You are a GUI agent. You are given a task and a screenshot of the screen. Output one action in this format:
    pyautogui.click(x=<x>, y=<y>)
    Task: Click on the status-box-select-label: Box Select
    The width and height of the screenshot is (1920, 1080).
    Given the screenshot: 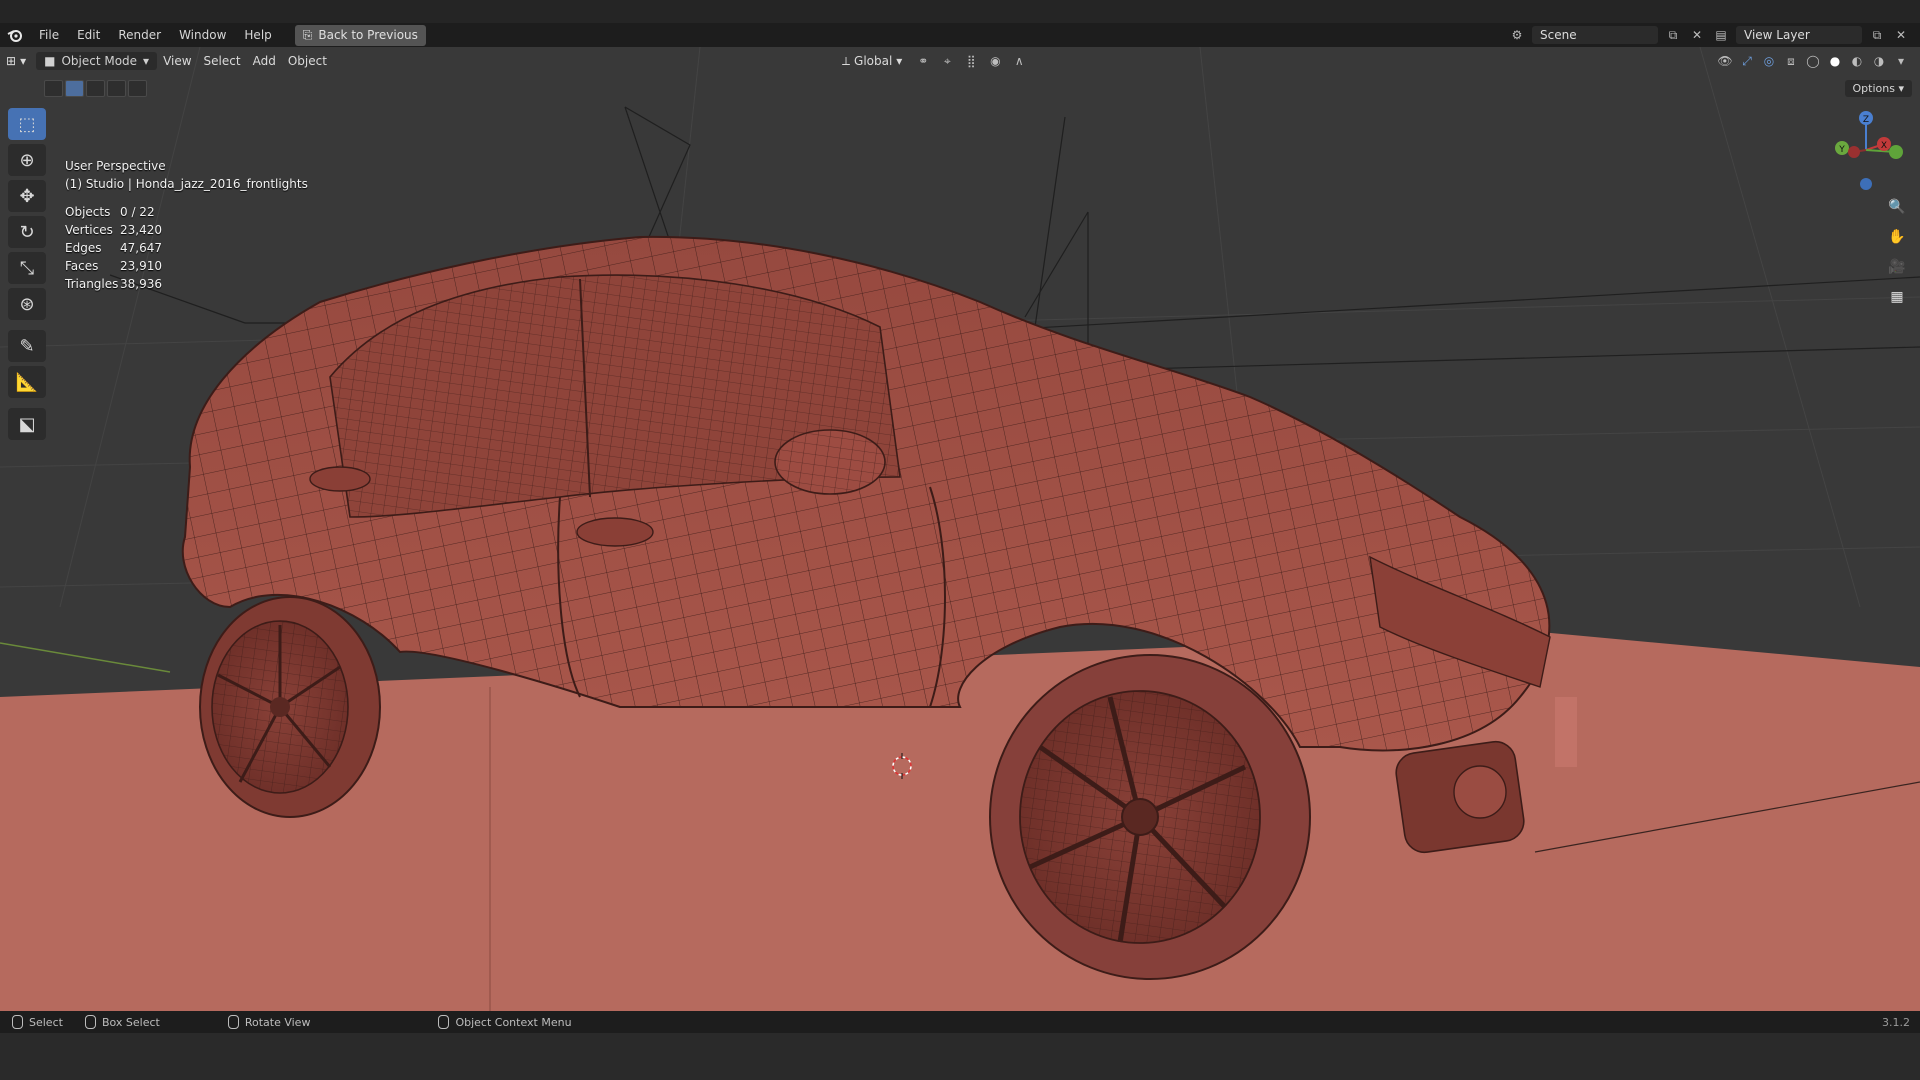 What is the action you would take?
    pyautogui.click(x=130, y=1022)
    